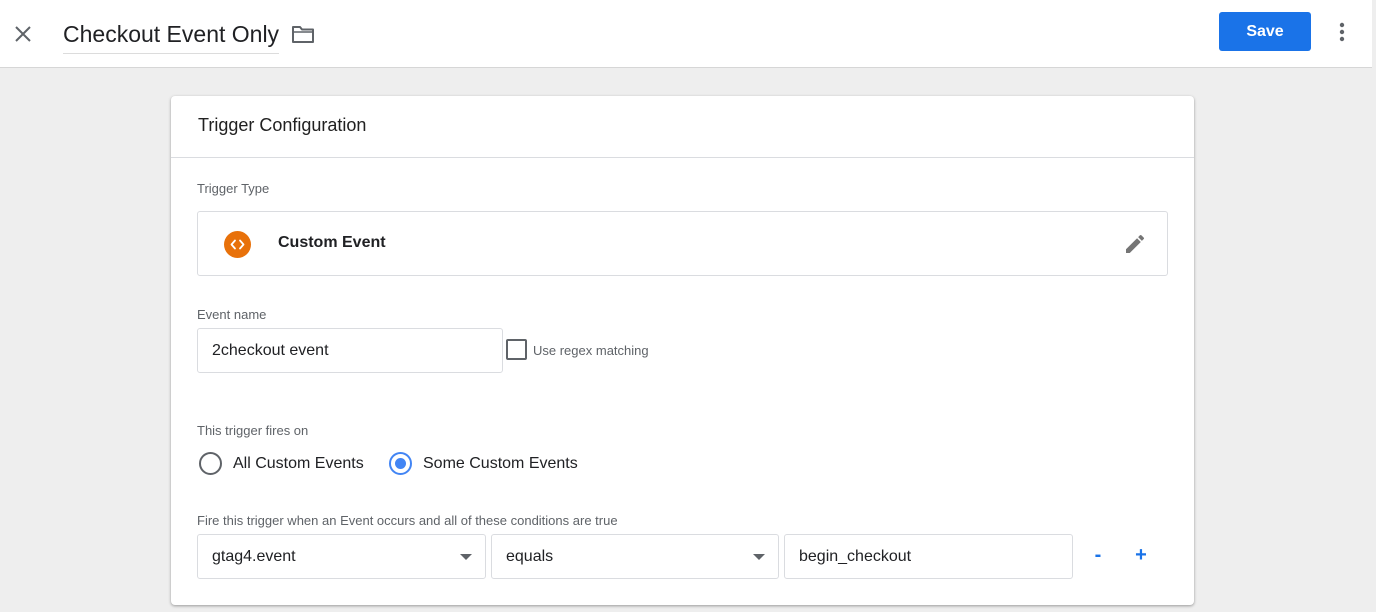  What do you see at coordinates (500, 464) in the screenshot?
I see `radio-label-some-custom-events: Some Custom Events` at bounding box center [500, 464].